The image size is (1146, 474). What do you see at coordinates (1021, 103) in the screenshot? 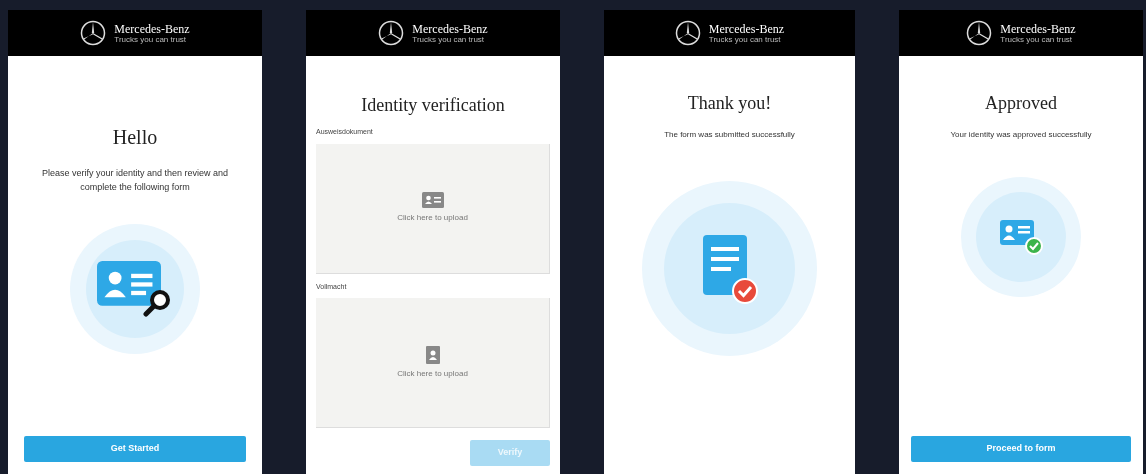
I see `screen-title: Approved` at bounding box center [1021, 103].